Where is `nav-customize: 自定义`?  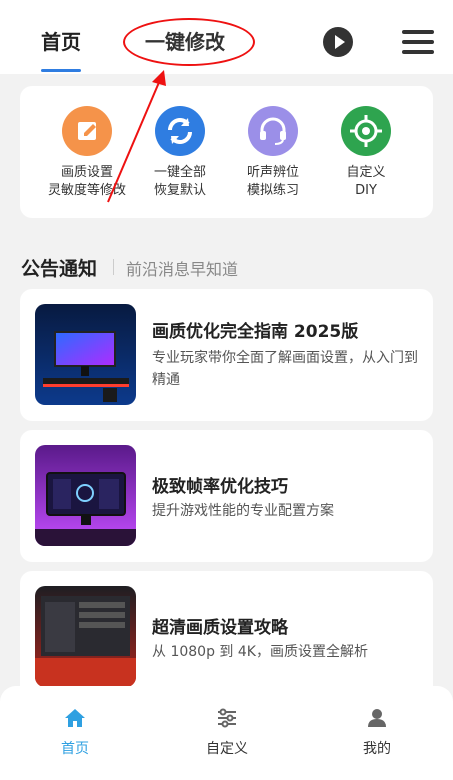 nav-customize: 自定义 is located at coordinates (227, 733).